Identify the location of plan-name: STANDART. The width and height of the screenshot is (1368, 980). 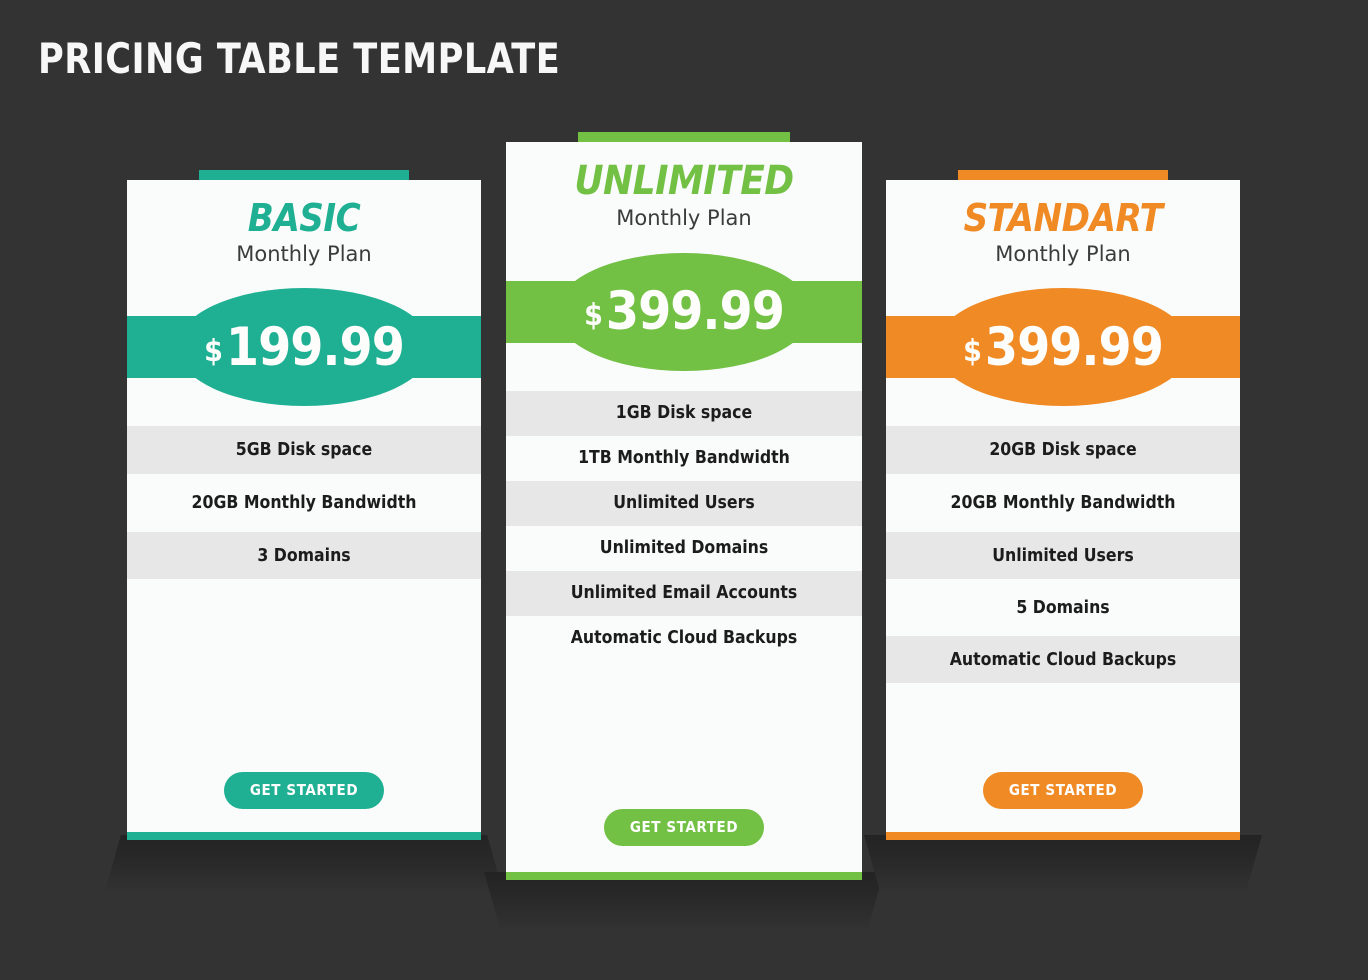
(1063, 218).